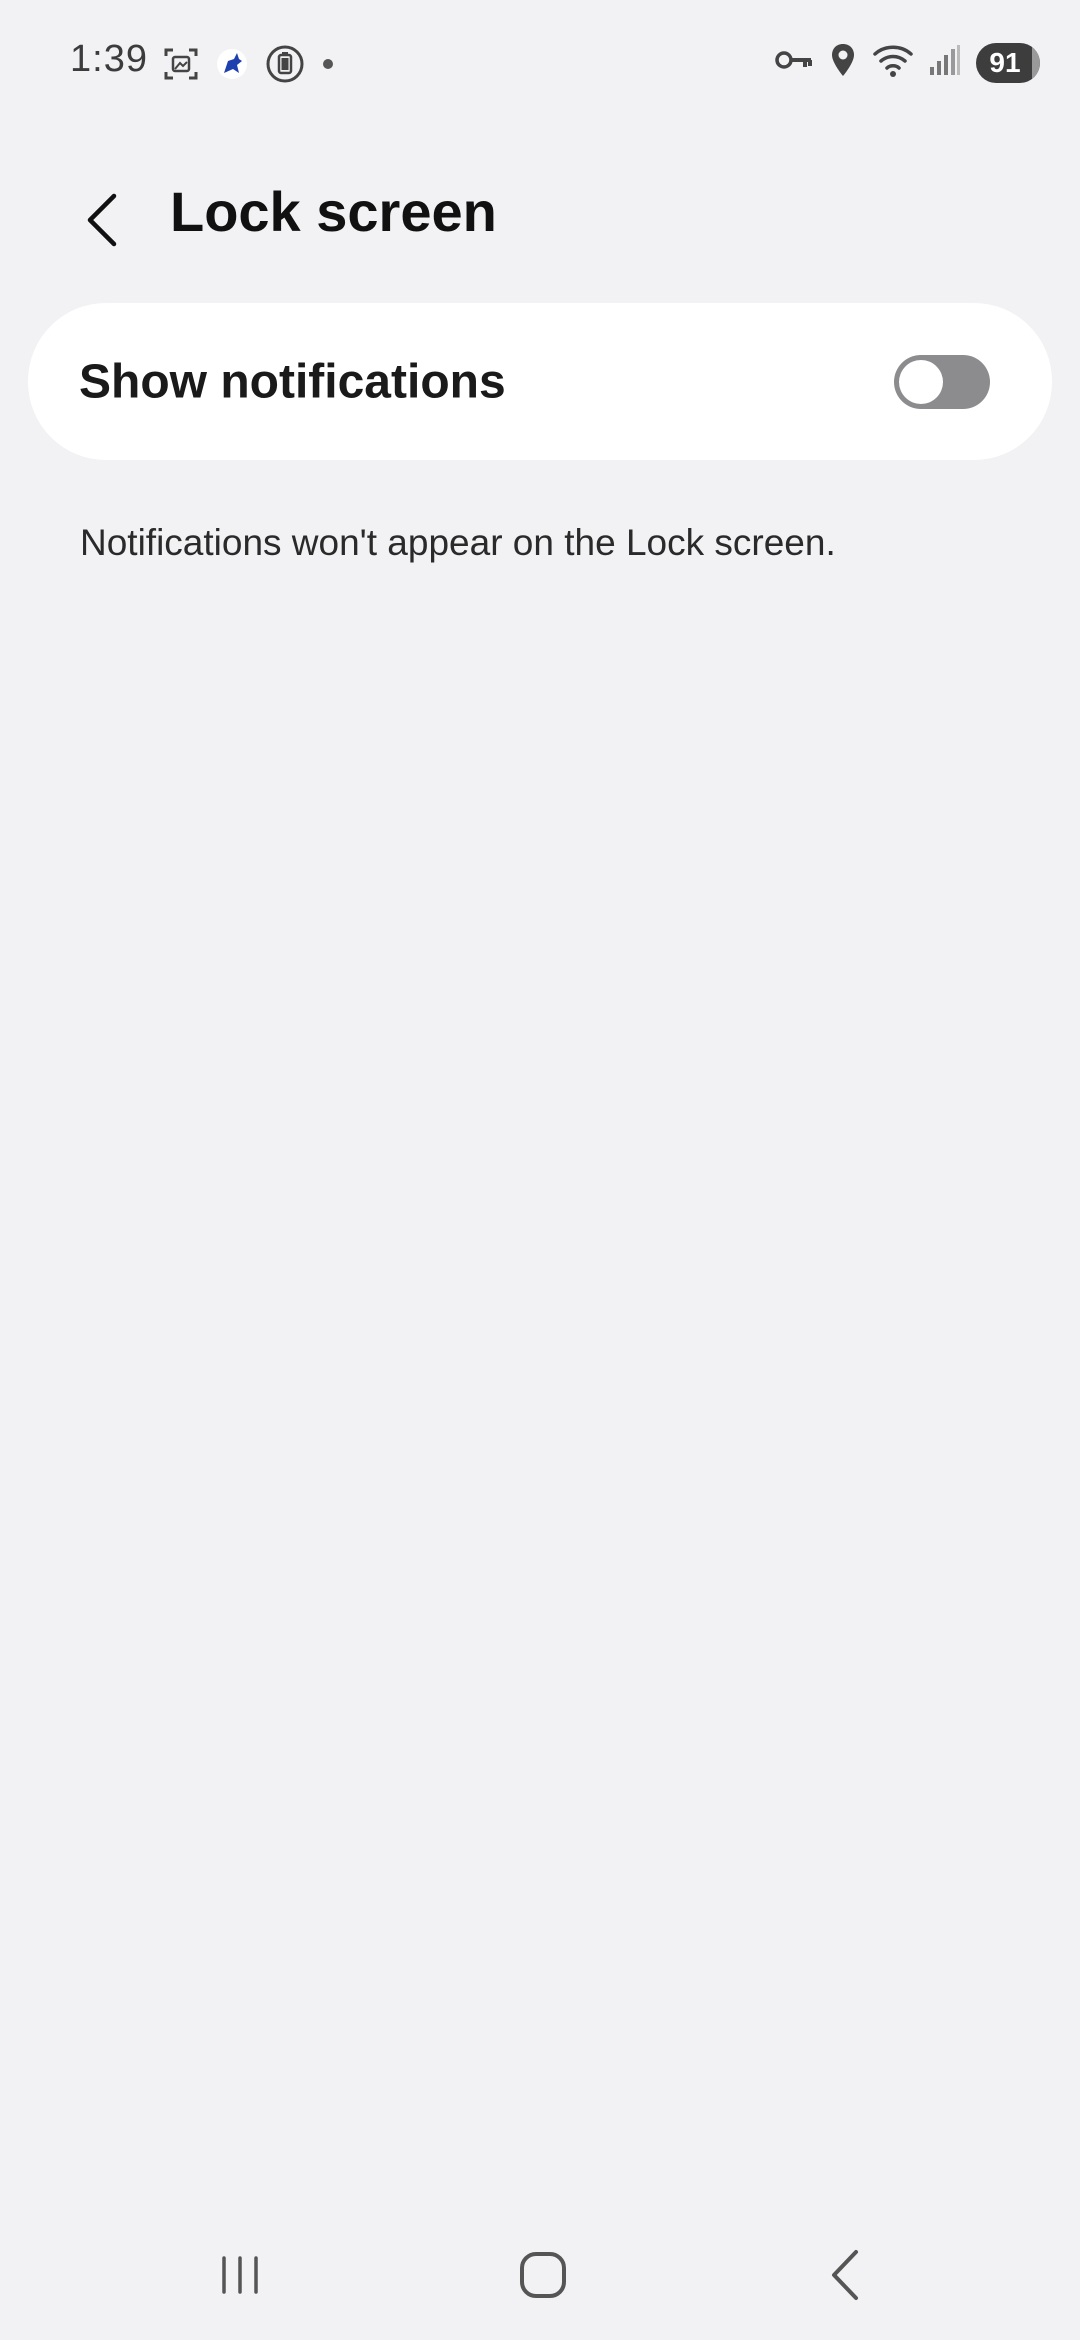 This screenshot has height=2340, width=1080. I want to click on battery-indicator: 91, so click(1008, 62).